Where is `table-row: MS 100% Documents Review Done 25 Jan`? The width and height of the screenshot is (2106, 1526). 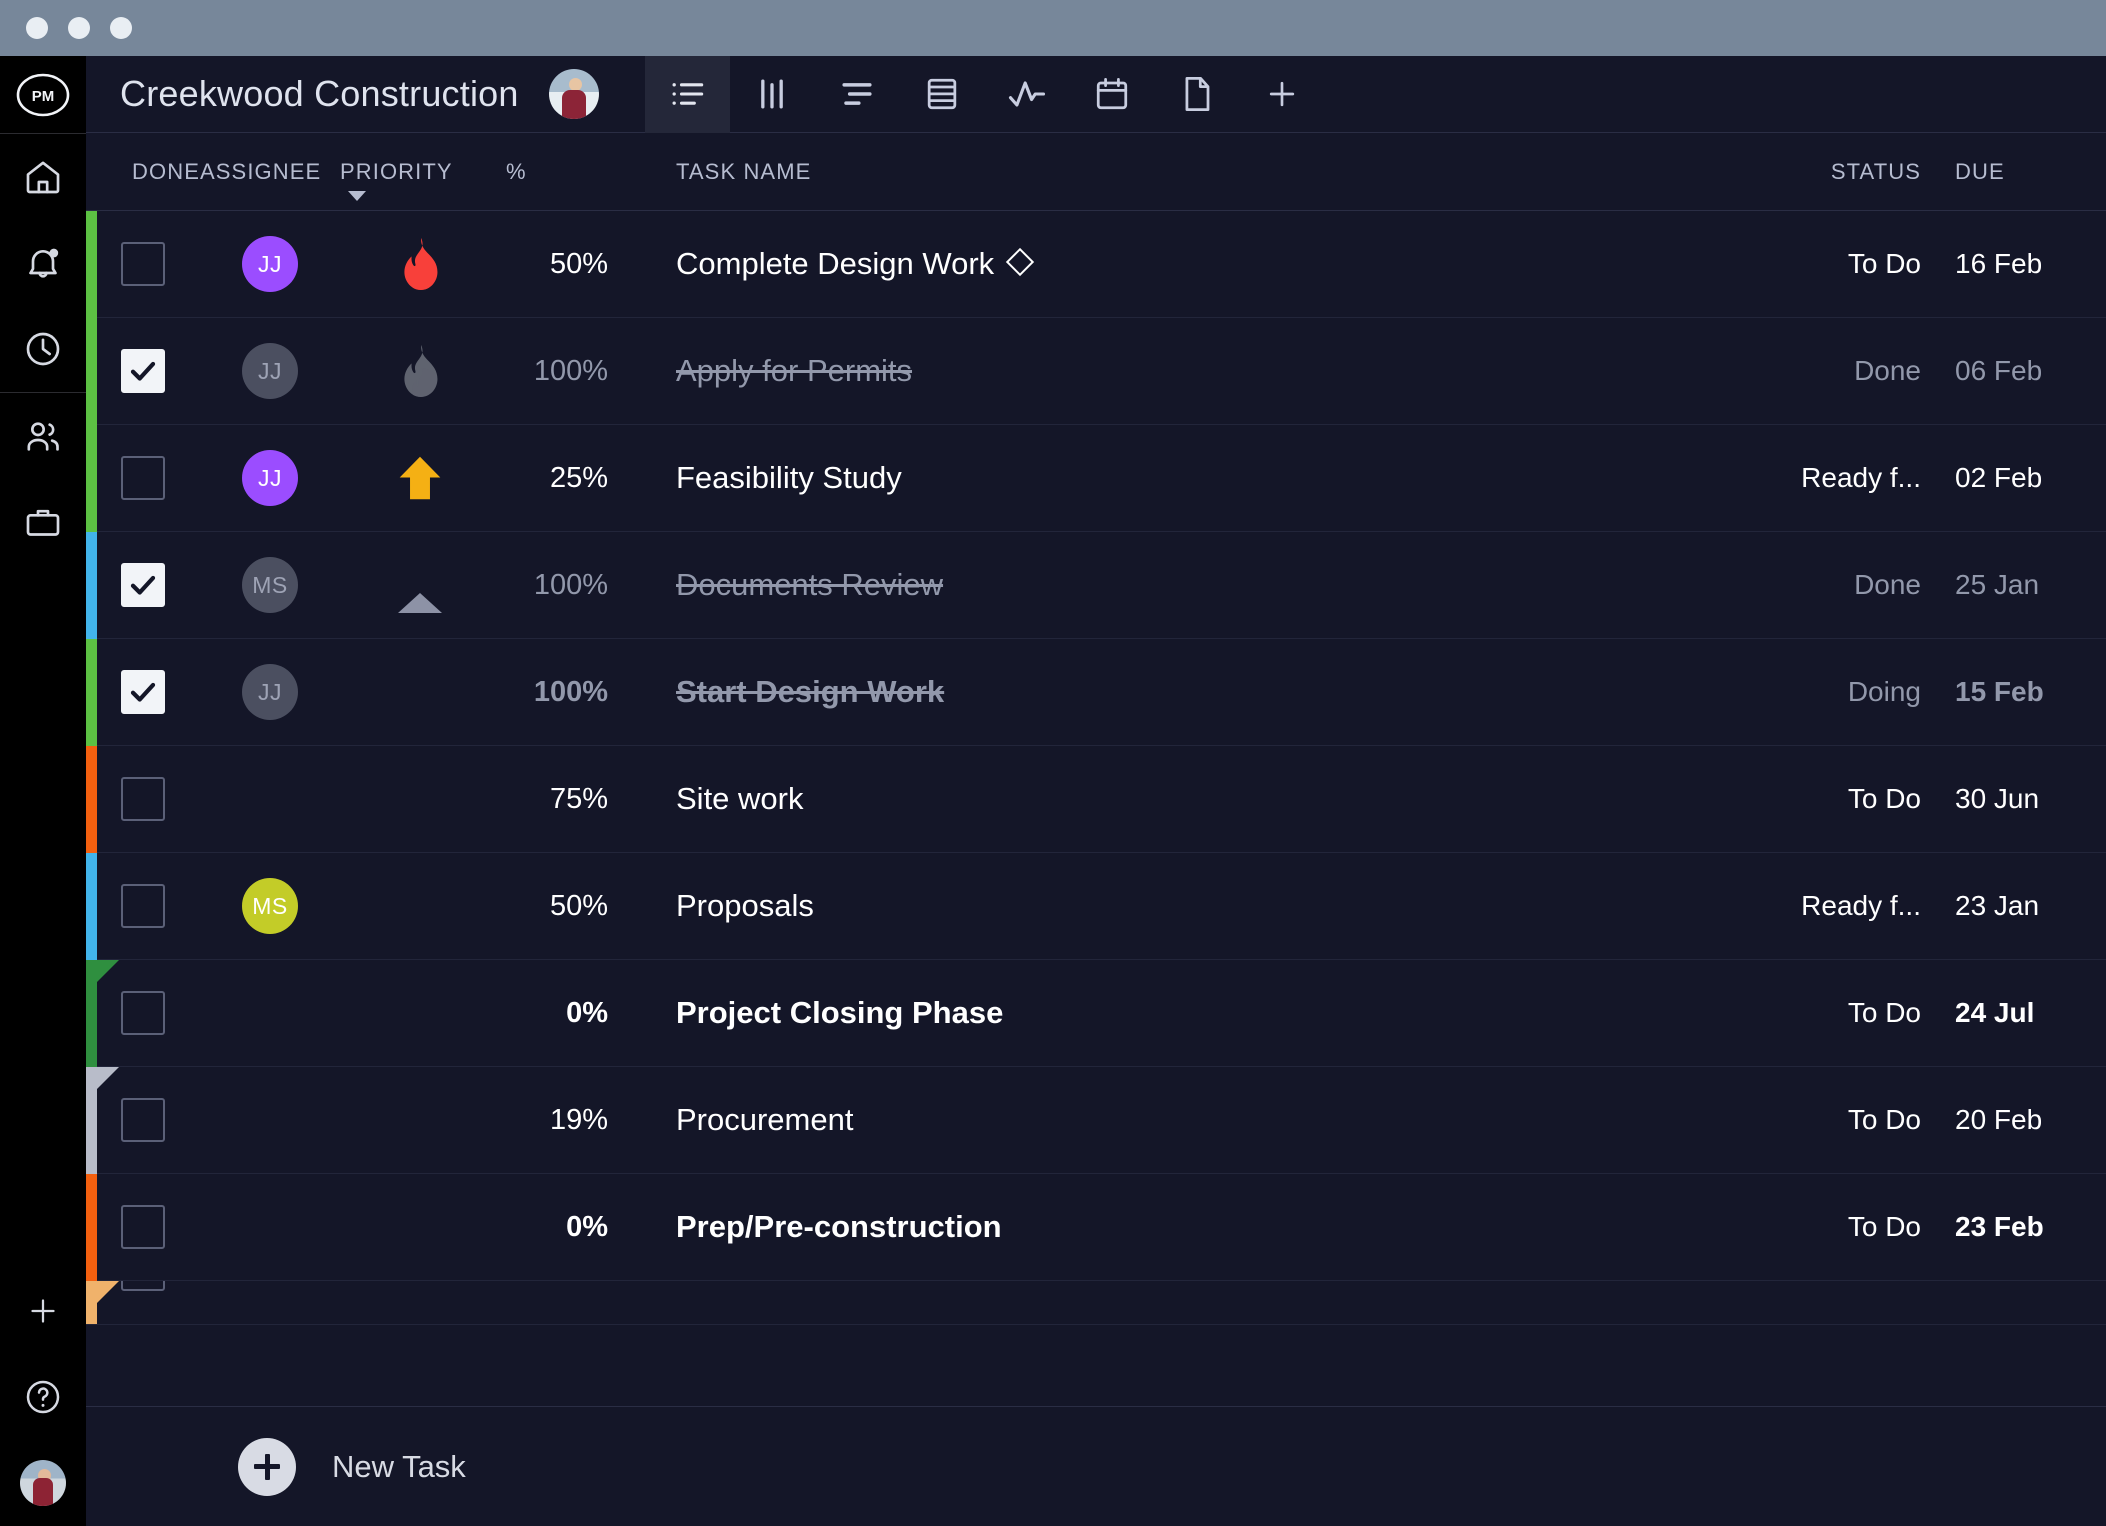
table-row: MS 100% Documents Review Done 25 Jan is located at coordinates (1096, 585).